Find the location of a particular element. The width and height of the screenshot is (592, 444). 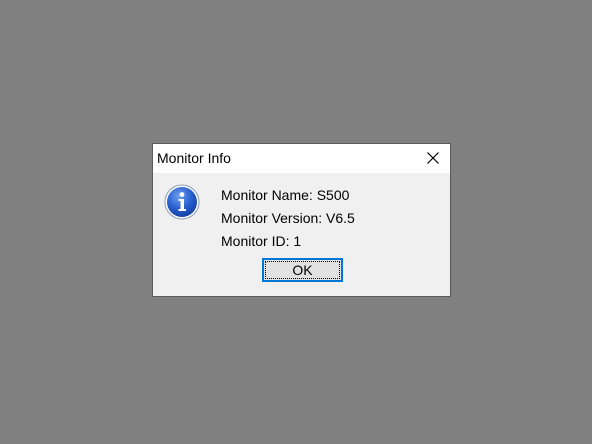

monitor-name-text: Monitor Name: S500 is located at coordinates (285, 195).